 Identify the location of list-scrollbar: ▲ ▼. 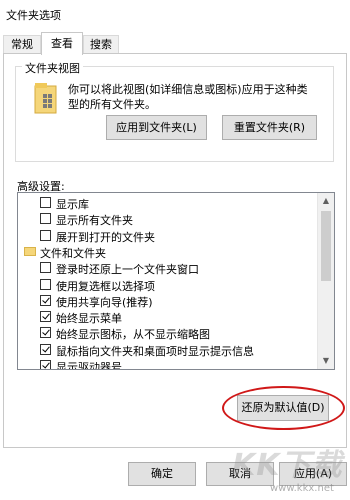
(325, 281).